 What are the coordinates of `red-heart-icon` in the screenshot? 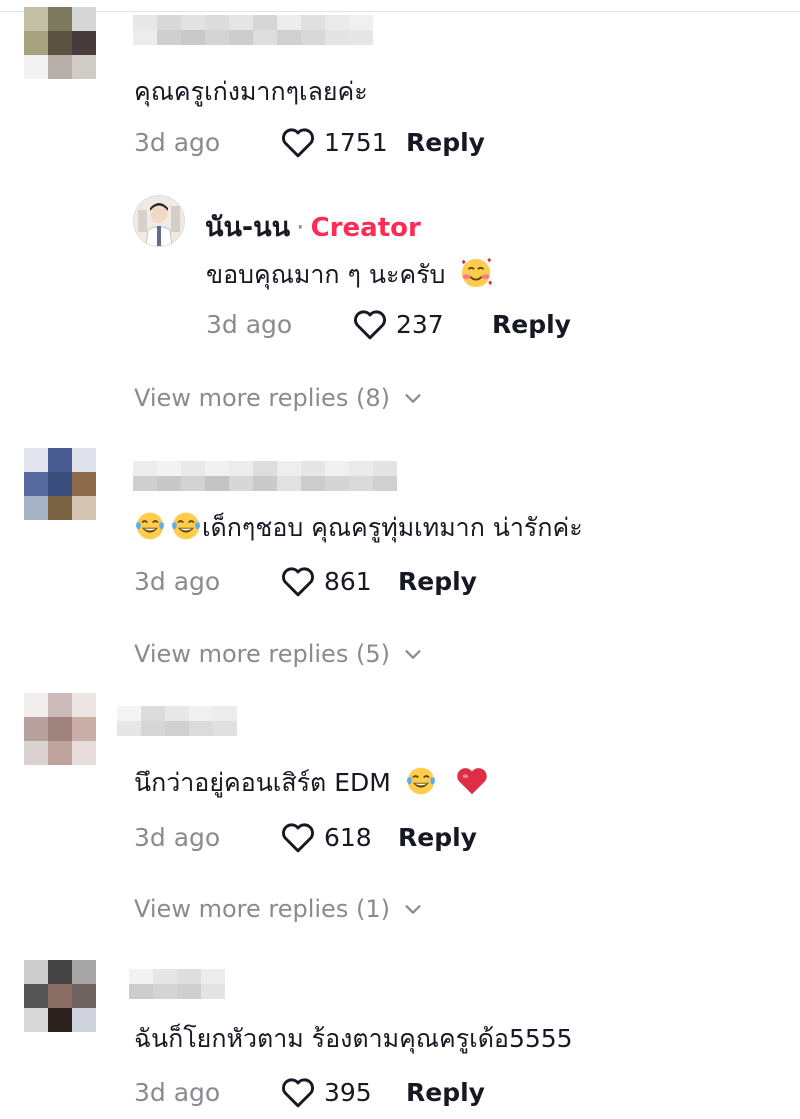 It's located at (471, 781).